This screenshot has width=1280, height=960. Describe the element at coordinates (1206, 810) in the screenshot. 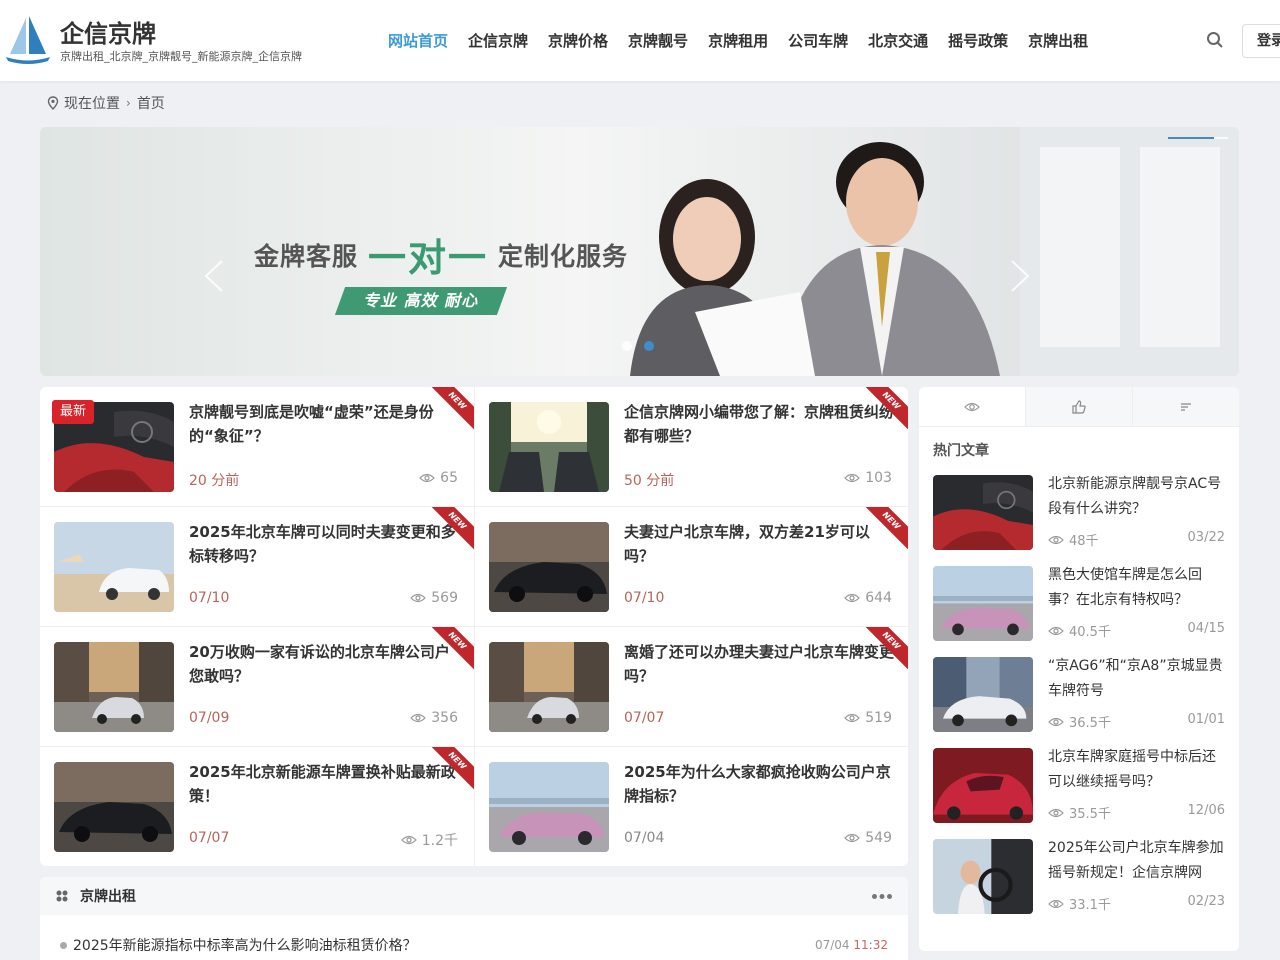

I see `hot-article-date: 12/06` at that location.